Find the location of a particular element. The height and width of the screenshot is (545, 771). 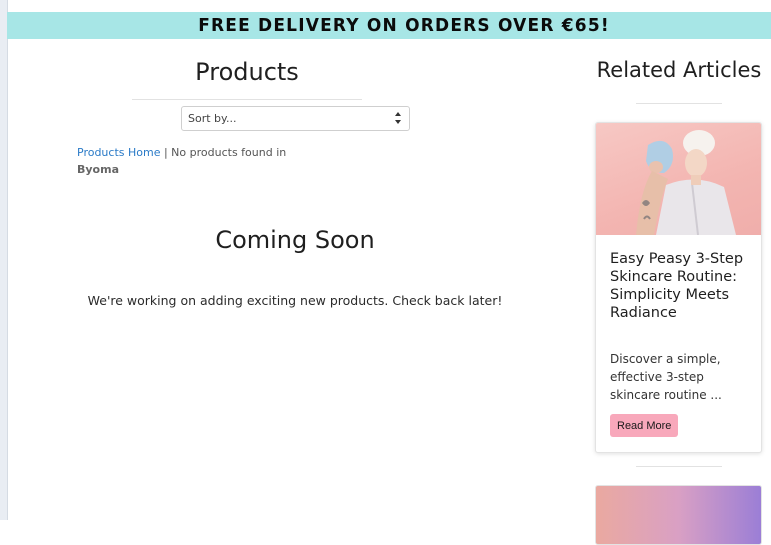

page-title: Products is located at coordinates (247, 72).